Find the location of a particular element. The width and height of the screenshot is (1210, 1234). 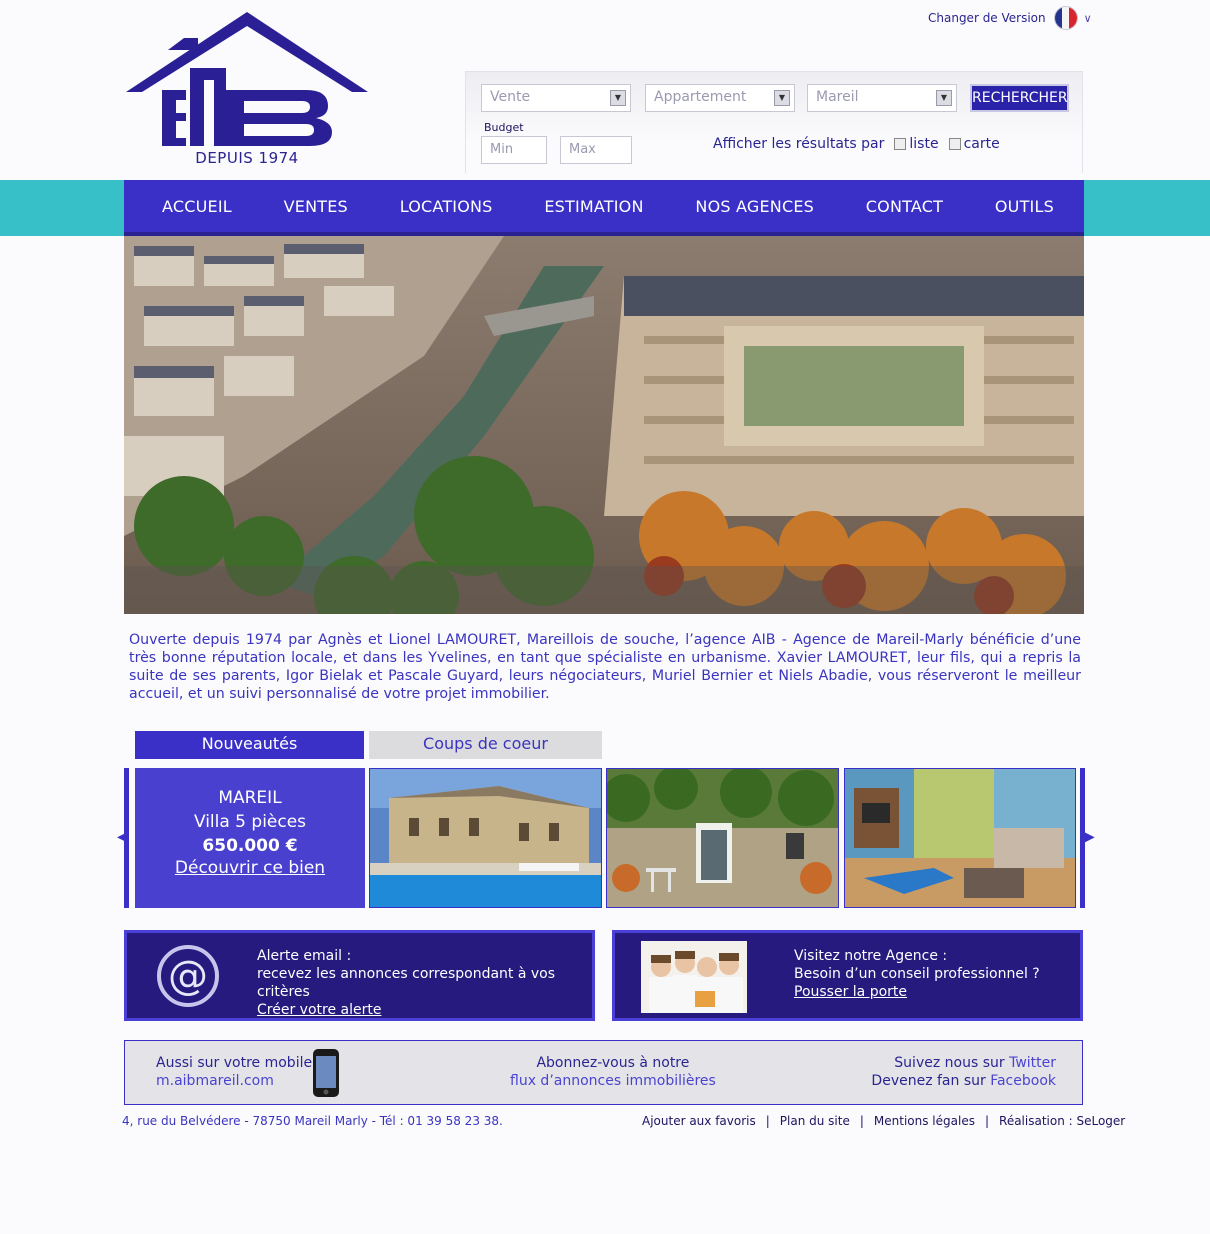

property-type-value: Appartement is located at coordinates (700, 97).